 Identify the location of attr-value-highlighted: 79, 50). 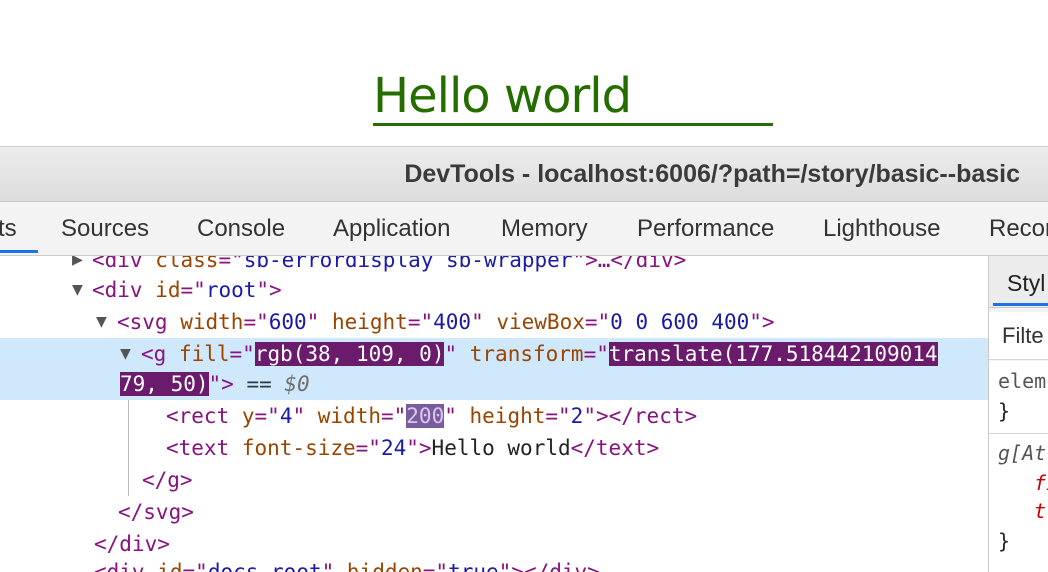
(164, 384).